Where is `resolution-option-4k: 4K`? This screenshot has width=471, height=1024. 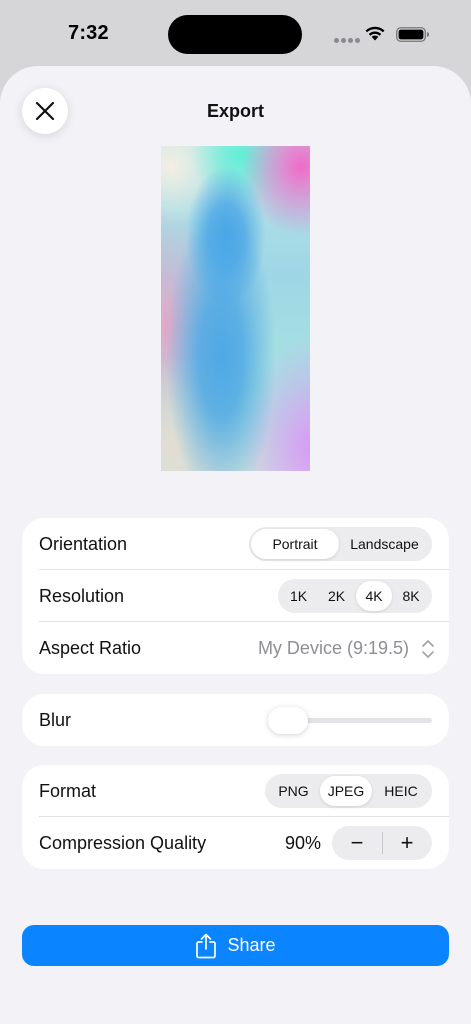 resolution-option-4k: 4K is located at coordinates (374, 596).